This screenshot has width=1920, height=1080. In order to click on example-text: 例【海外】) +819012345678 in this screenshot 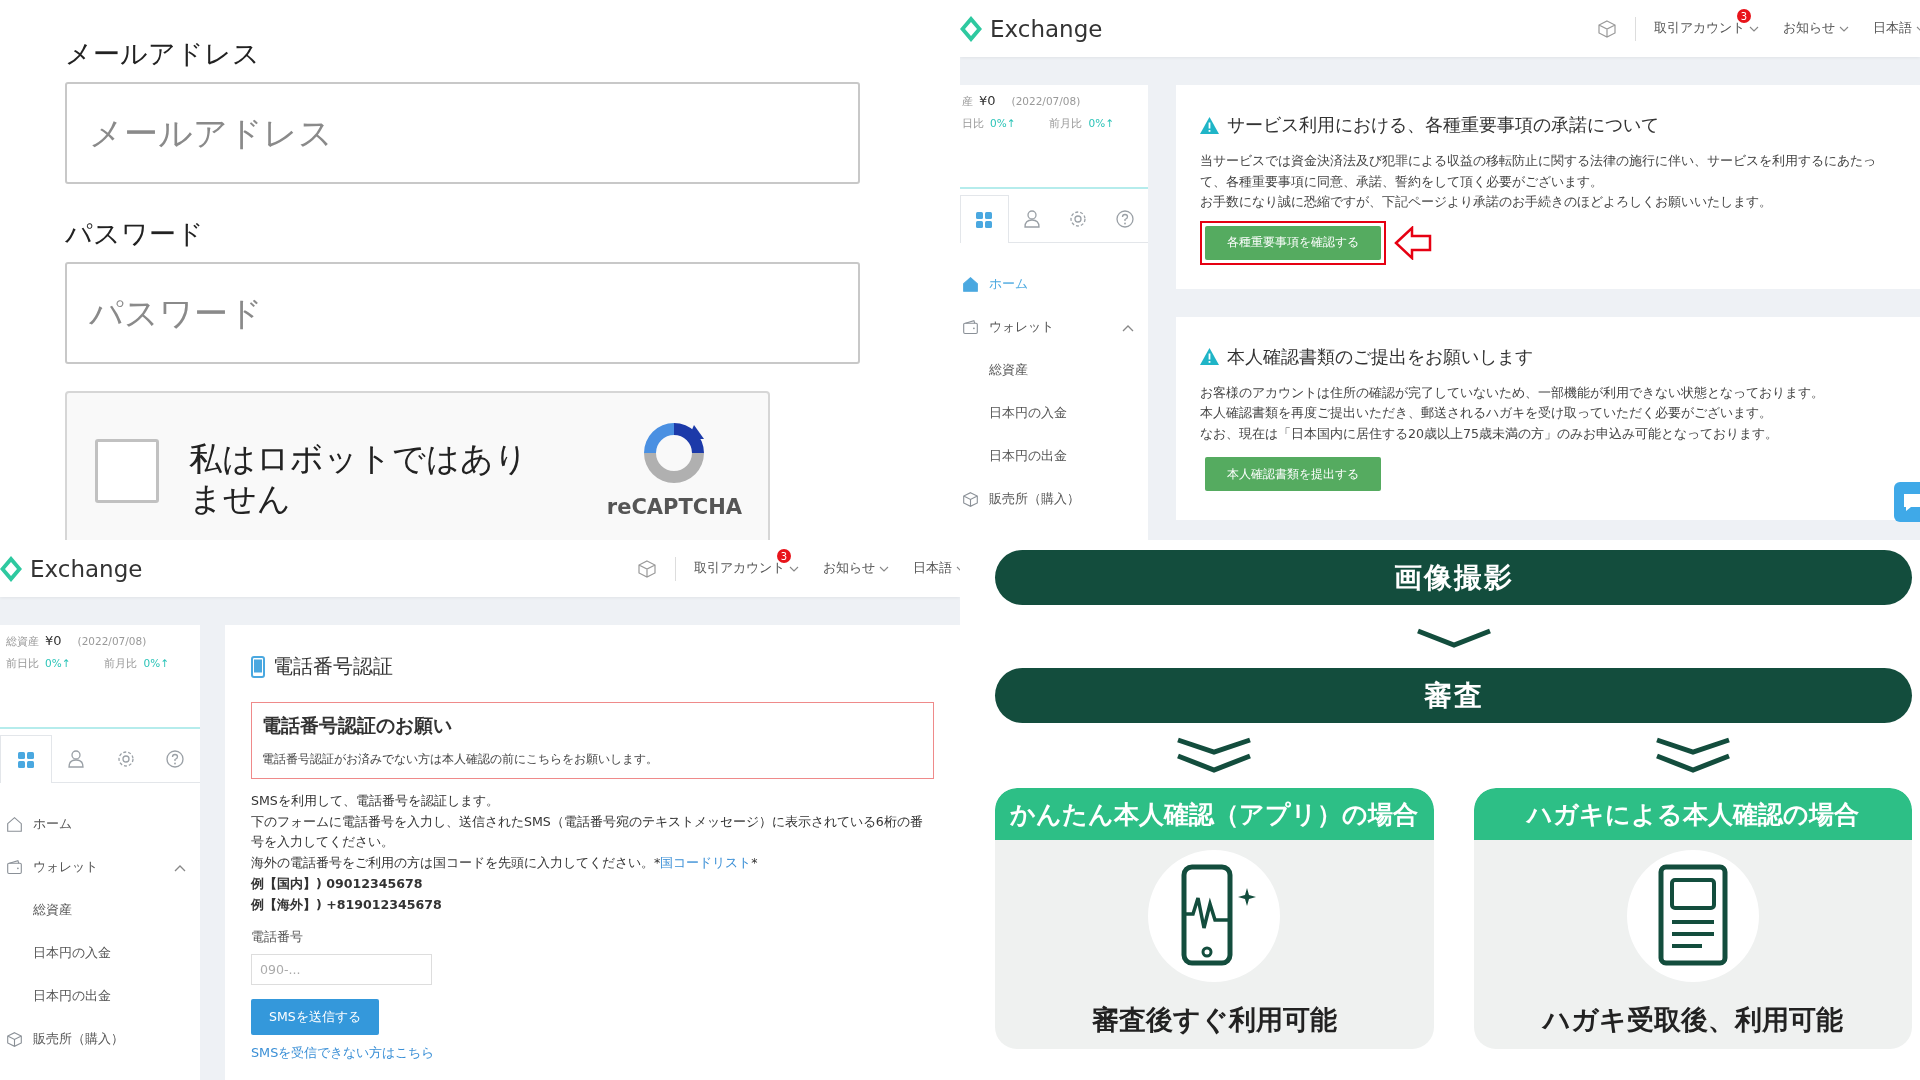, I will do `click(347, 905)`.